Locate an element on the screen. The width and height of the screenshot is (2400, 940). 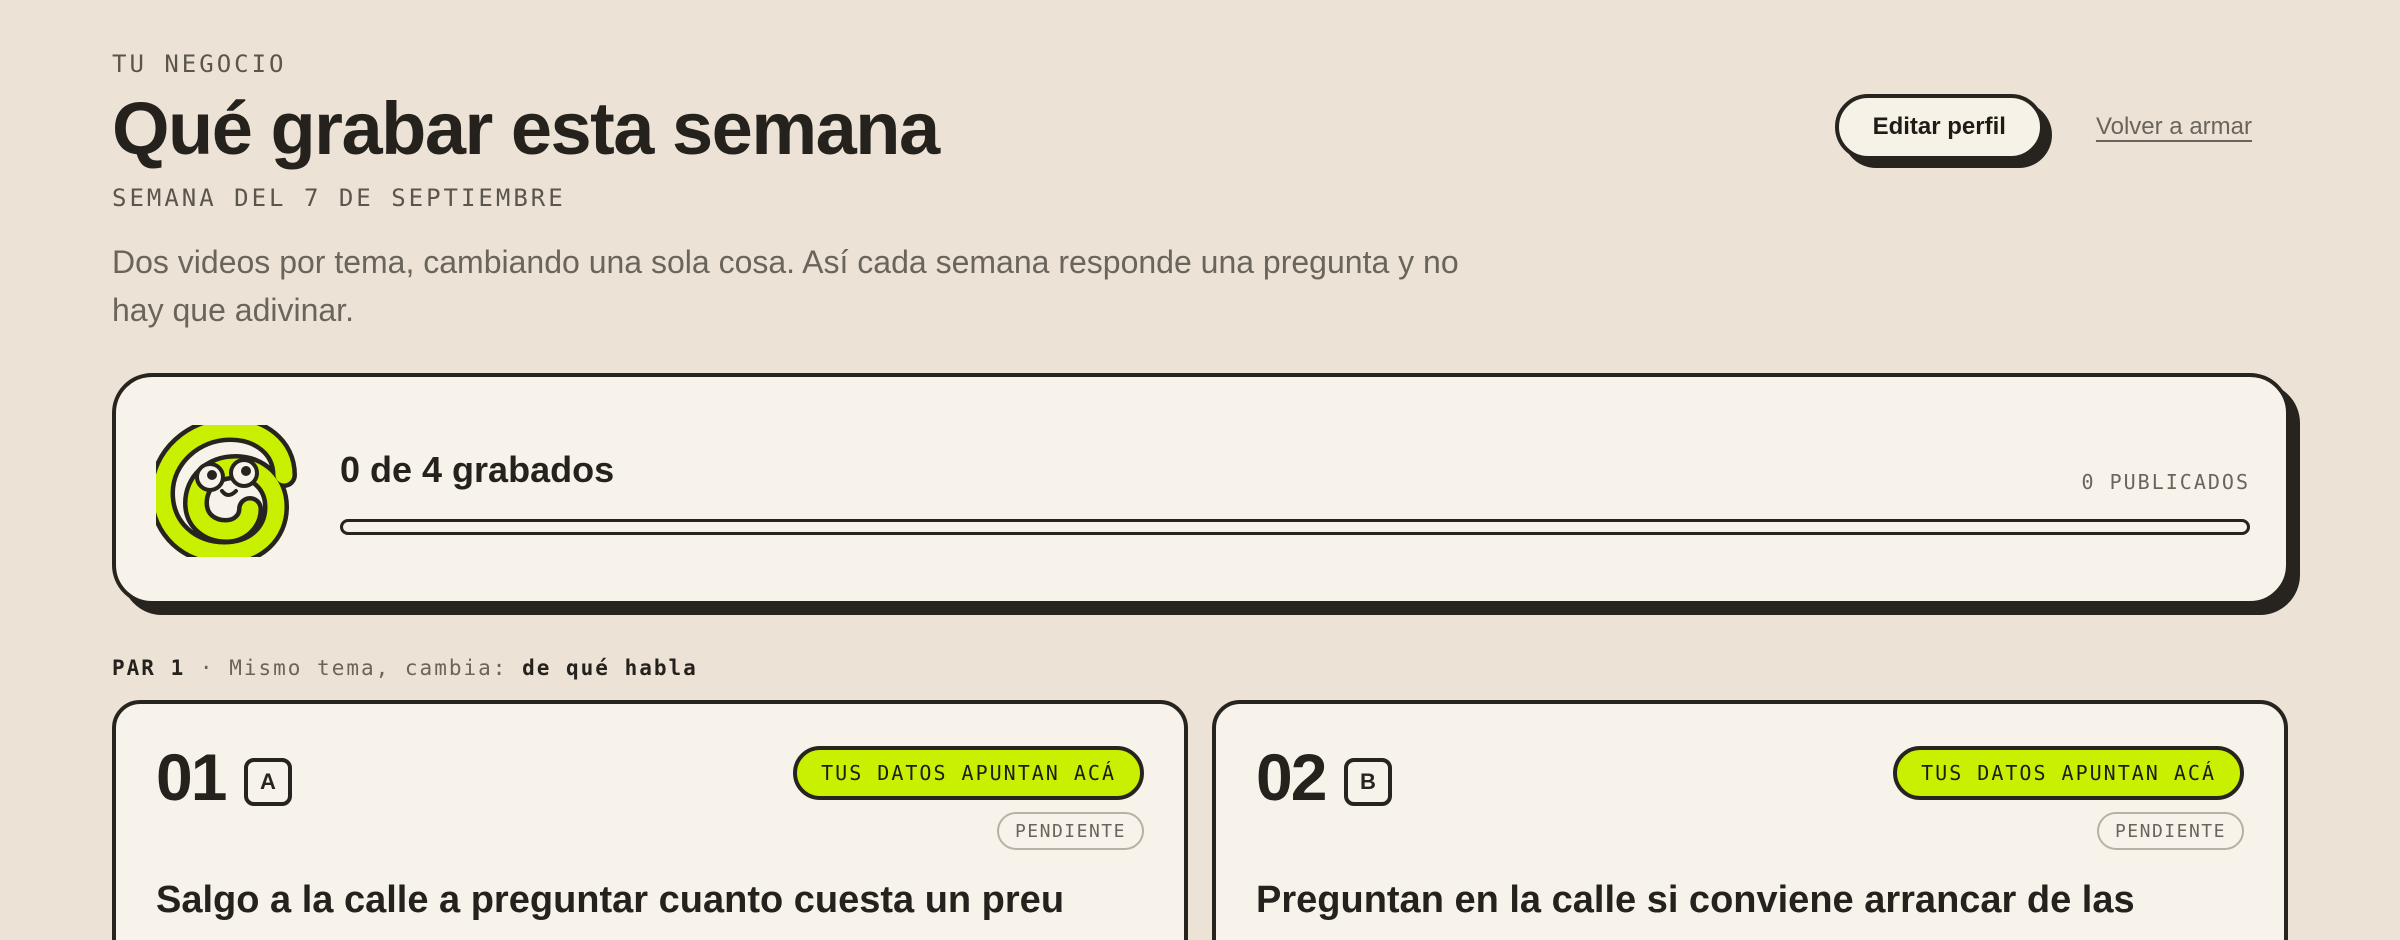
pair-variable: de qué habla is located at coordinates (610, 668).